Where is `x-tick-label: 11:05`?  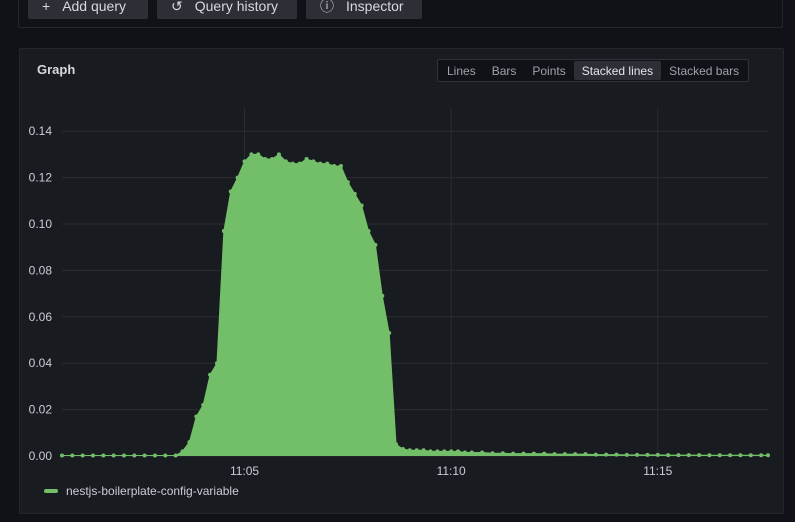
x-tick-label: 11:05 is located at coordinates (244, 471).